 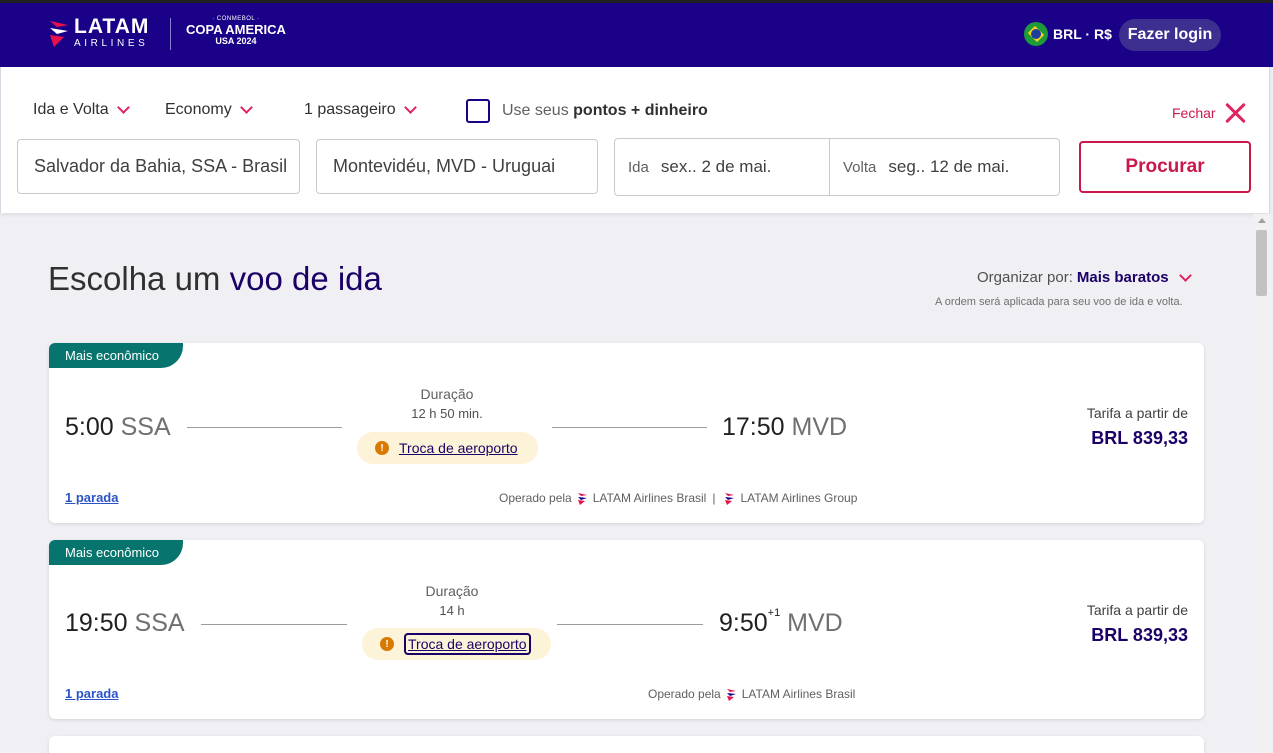 I want to click on origin-field: Salvador da Bahia, SSA - Brasil, so click(x=158, y=166).